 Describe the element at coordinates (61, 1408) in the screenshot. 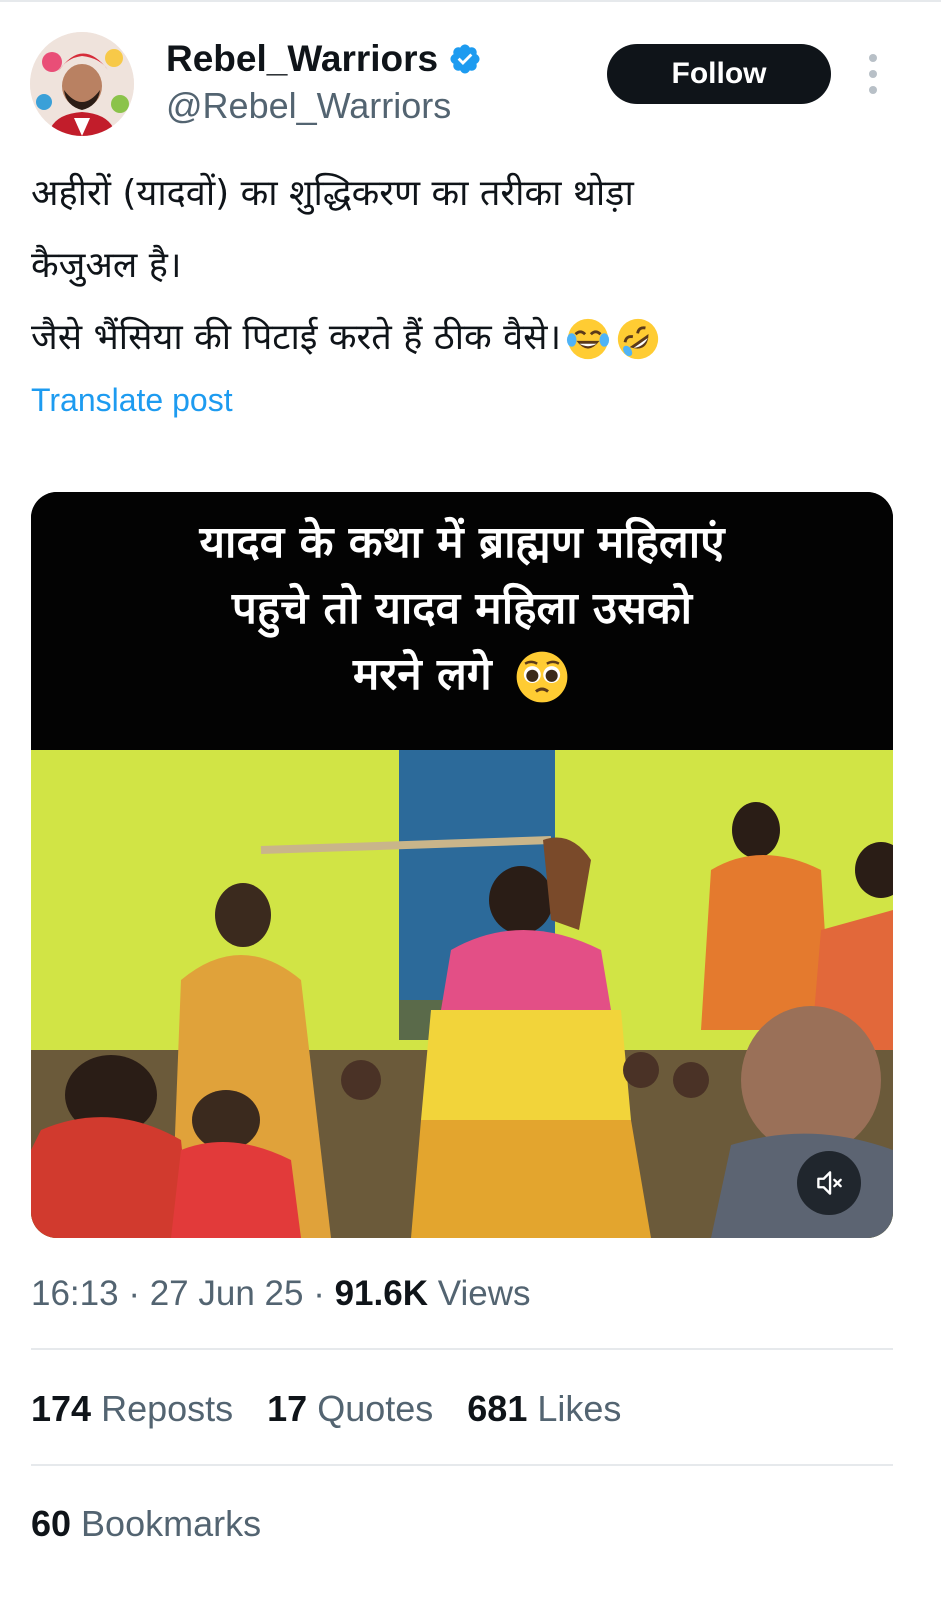

I see `reposts-count: 174` at that location.